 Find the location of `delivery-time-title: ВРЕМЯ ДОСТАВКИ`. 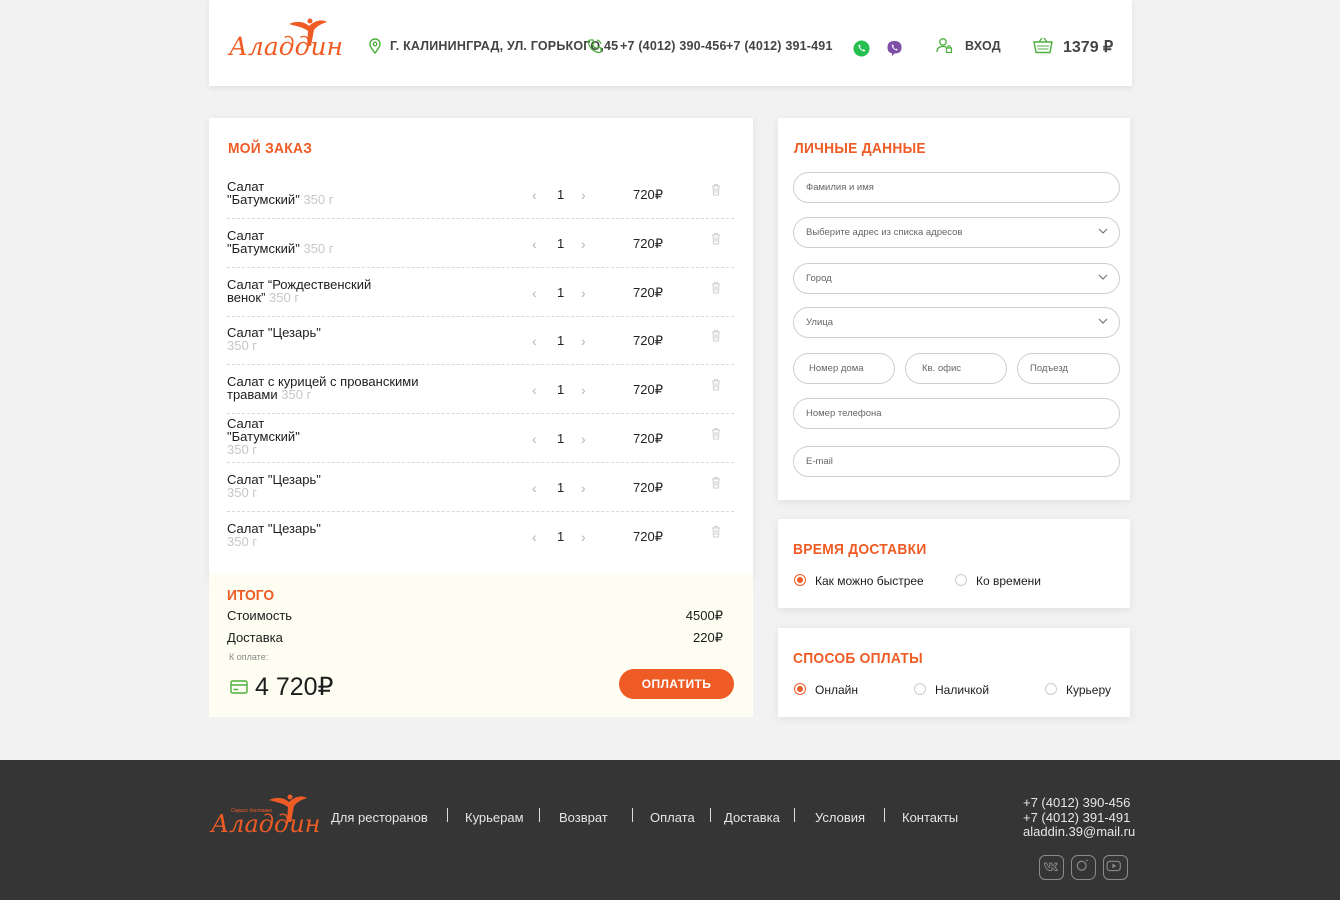

delivery-time-title: ВРЕМЯ ДОСТАВКИ is located at coordinates (860, 549).